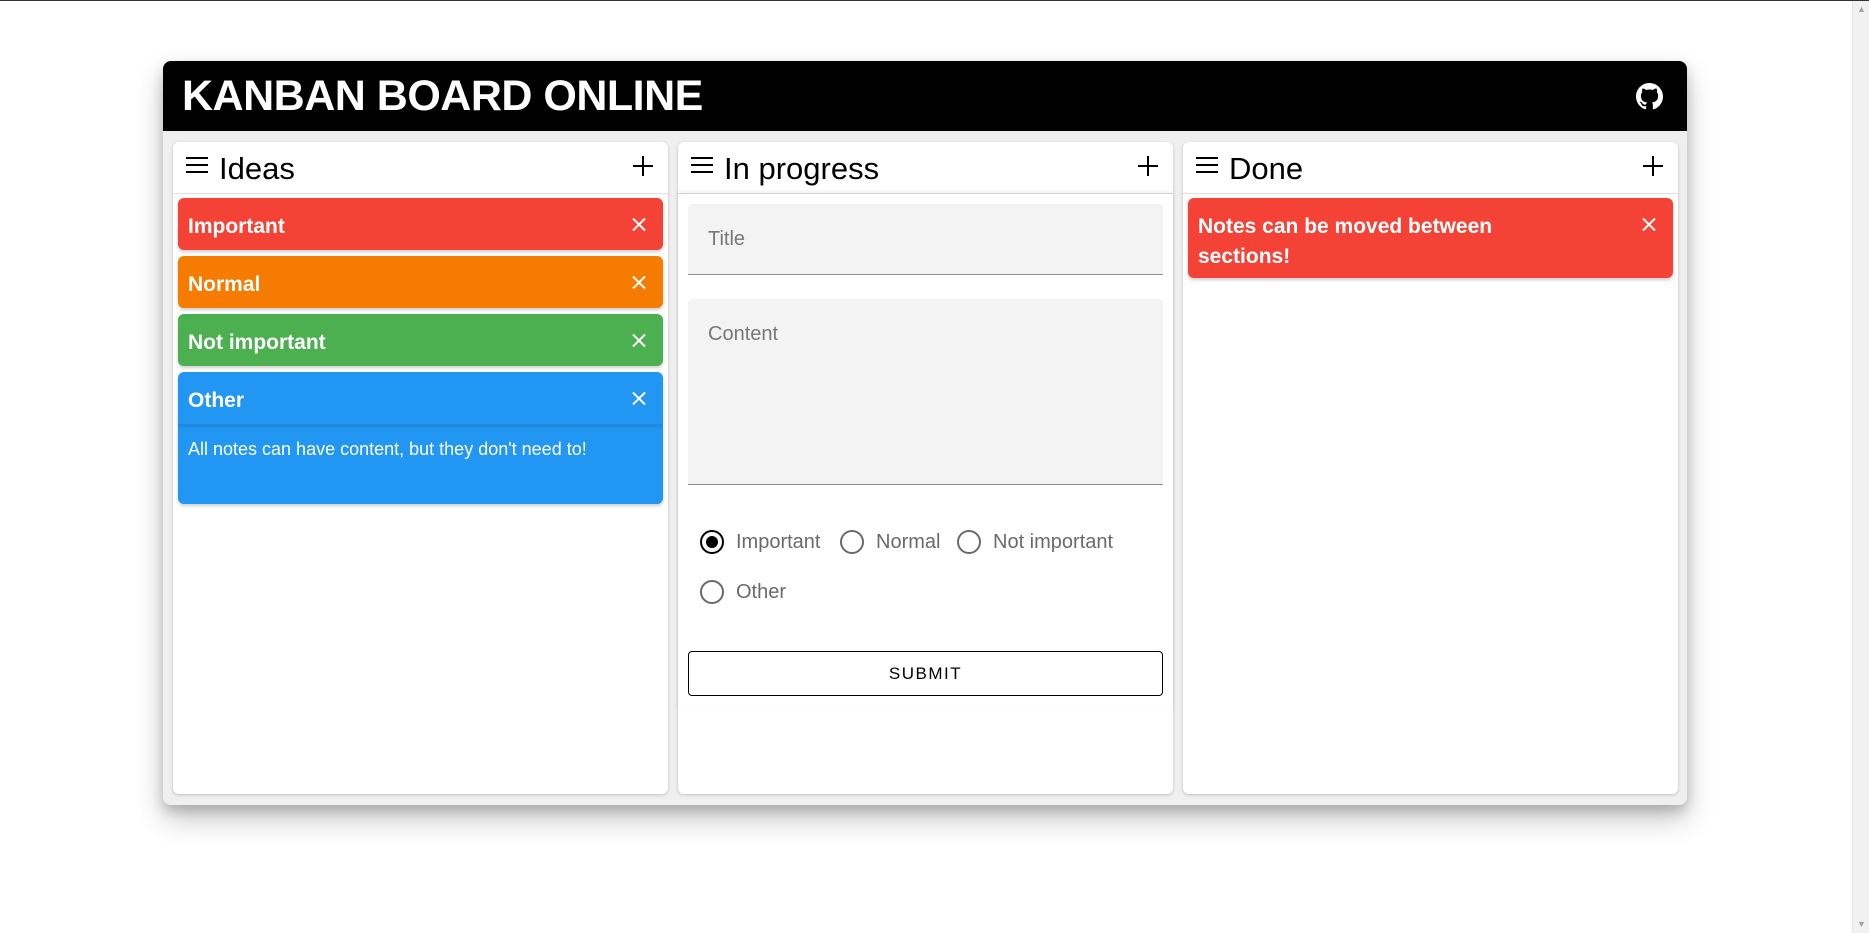 The width and height of the screenshot is (1869, 933). I want to click on scroll-down-icon: ▼, so click(1861, 924).